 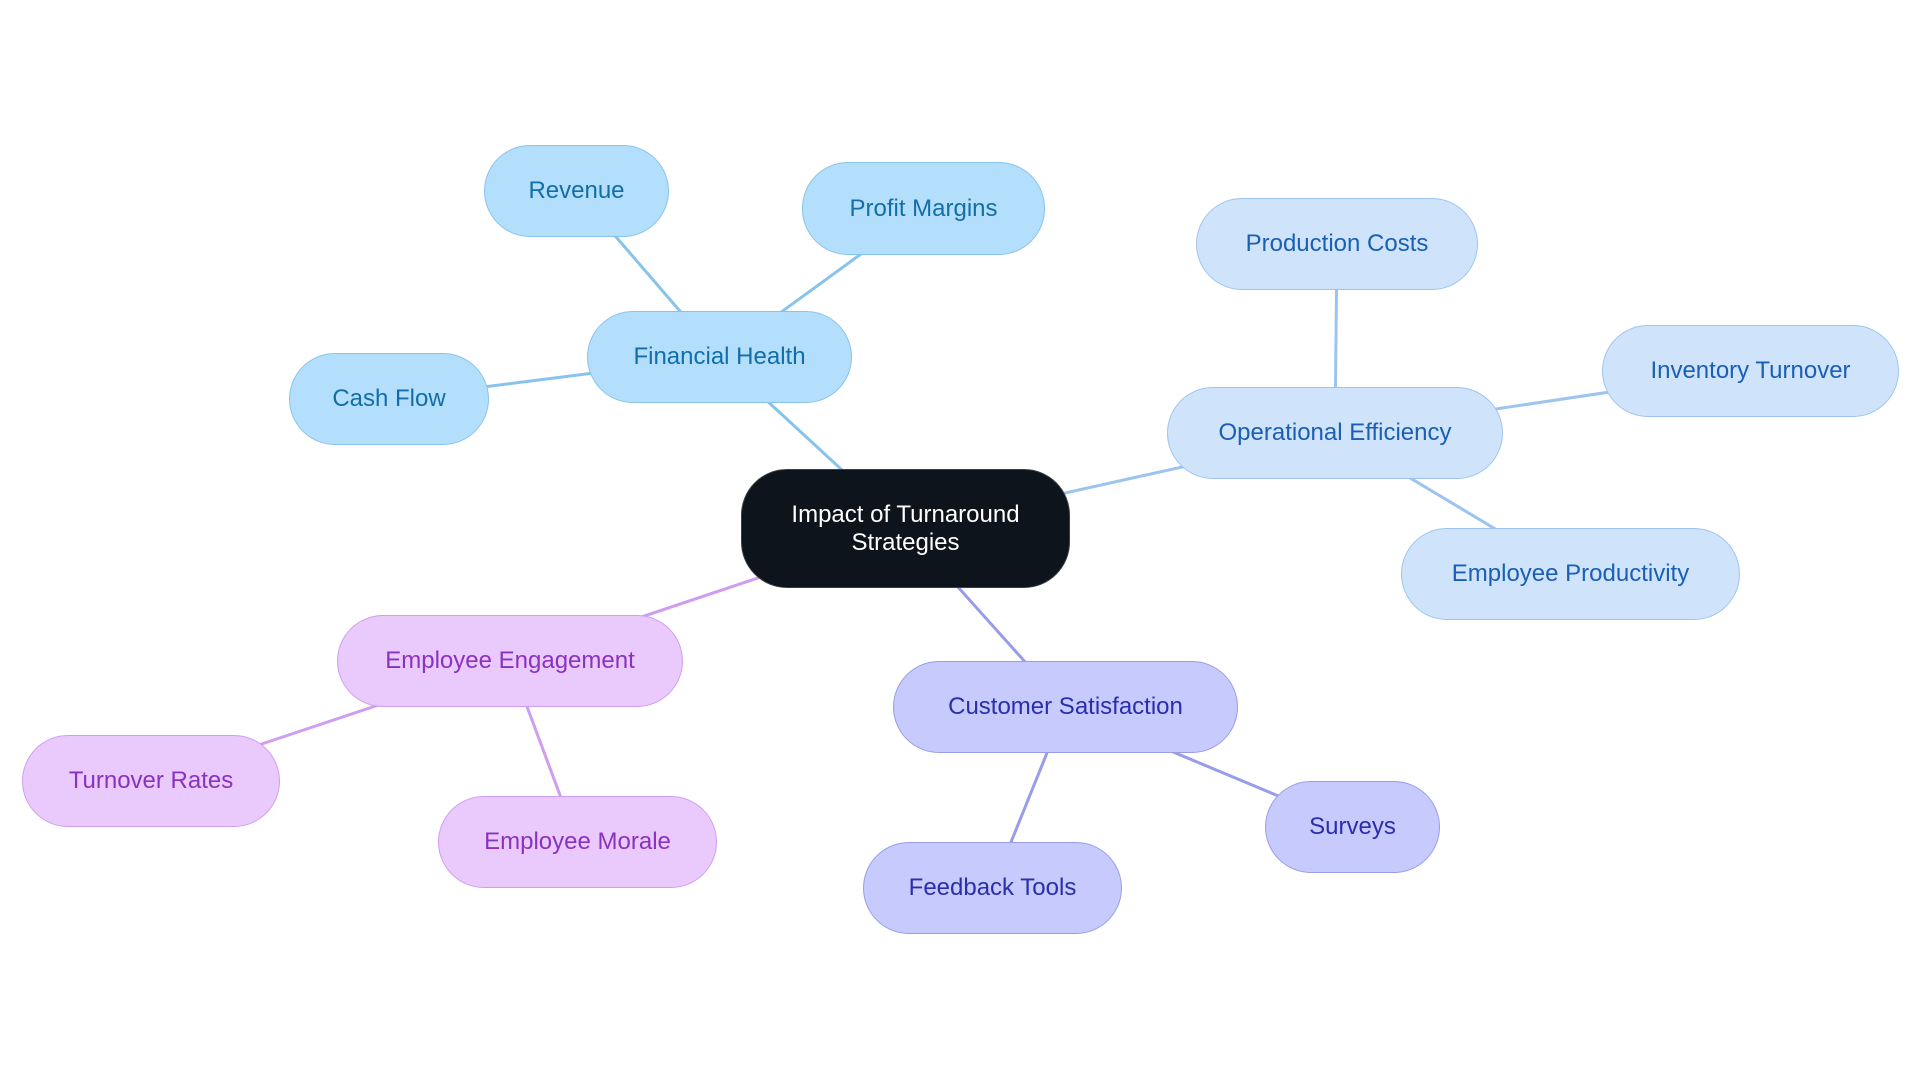 What do you see at coordinates (719, 357) in the screenshot?
I see `node-financial-health: Financial Health` at bounding box center [719, 357].